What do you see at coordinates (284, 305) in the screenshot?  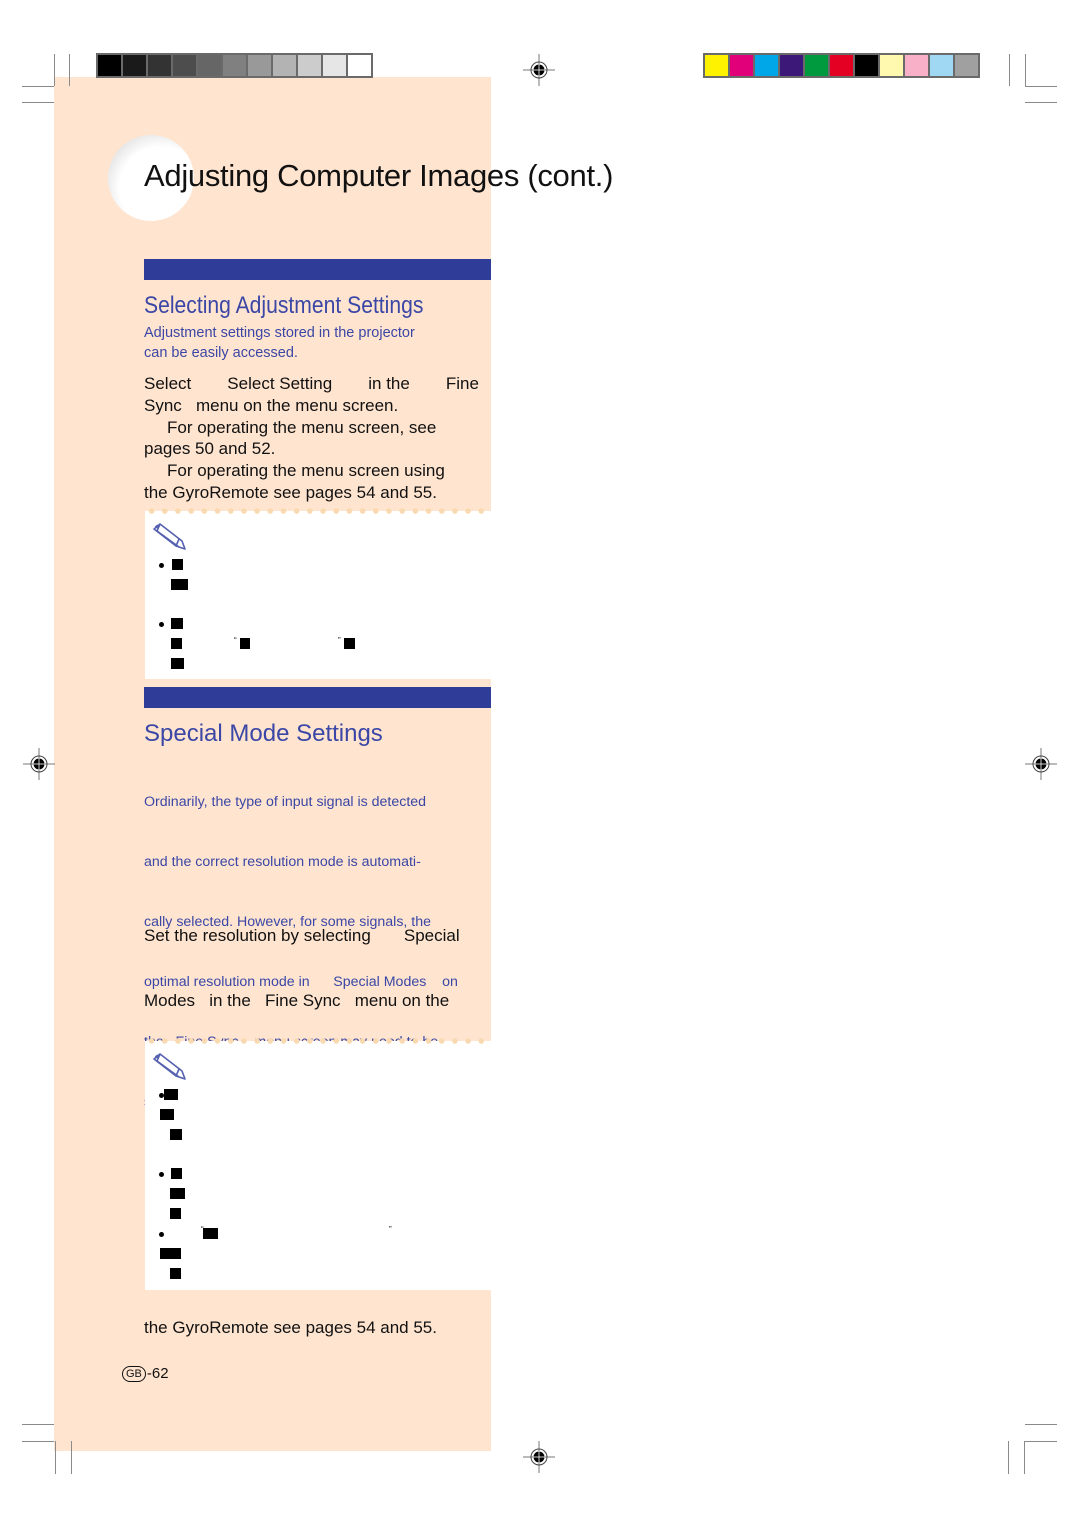 I see `section-heading-selecting-adjustment-settings: Selecting Adjustment Settings` at bounding box center [284, 305].